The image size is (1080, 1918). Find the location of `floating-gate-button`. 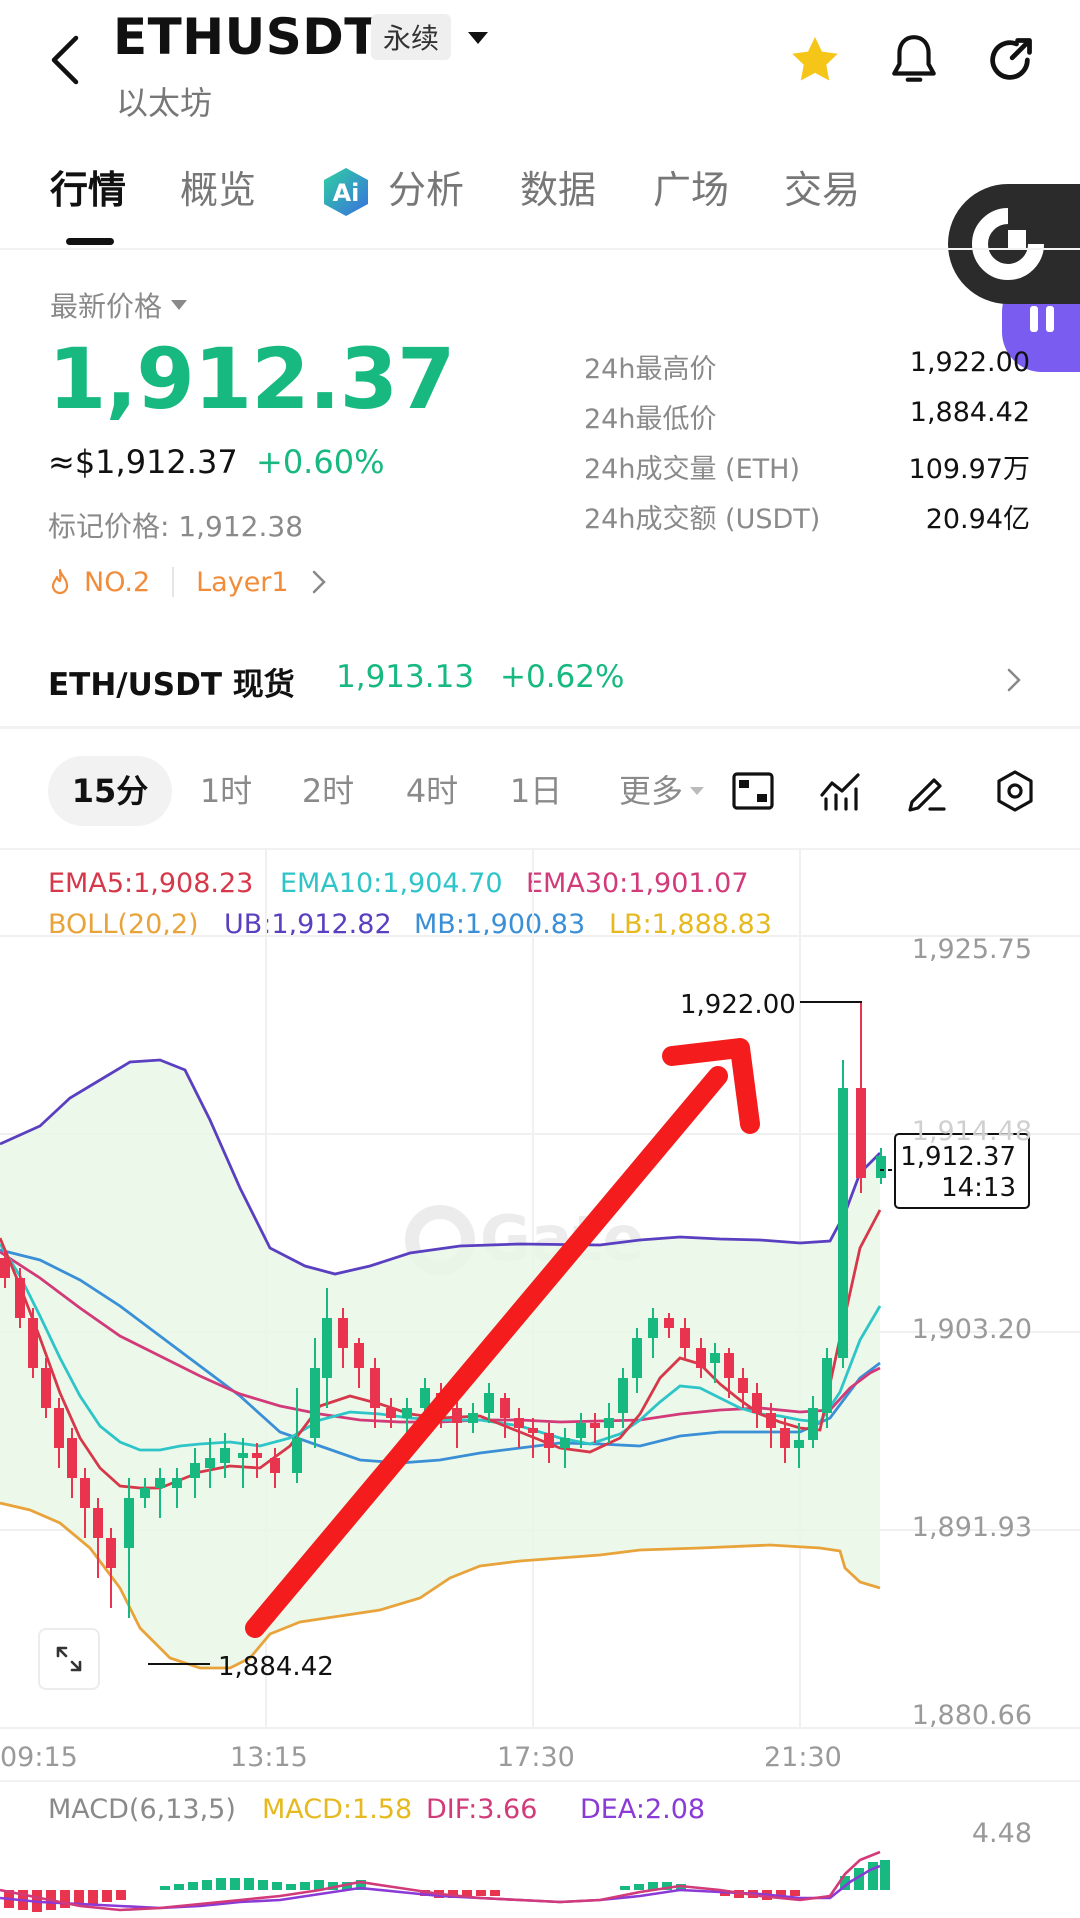

floating-gate-button is located at coordinates (1014, 244).